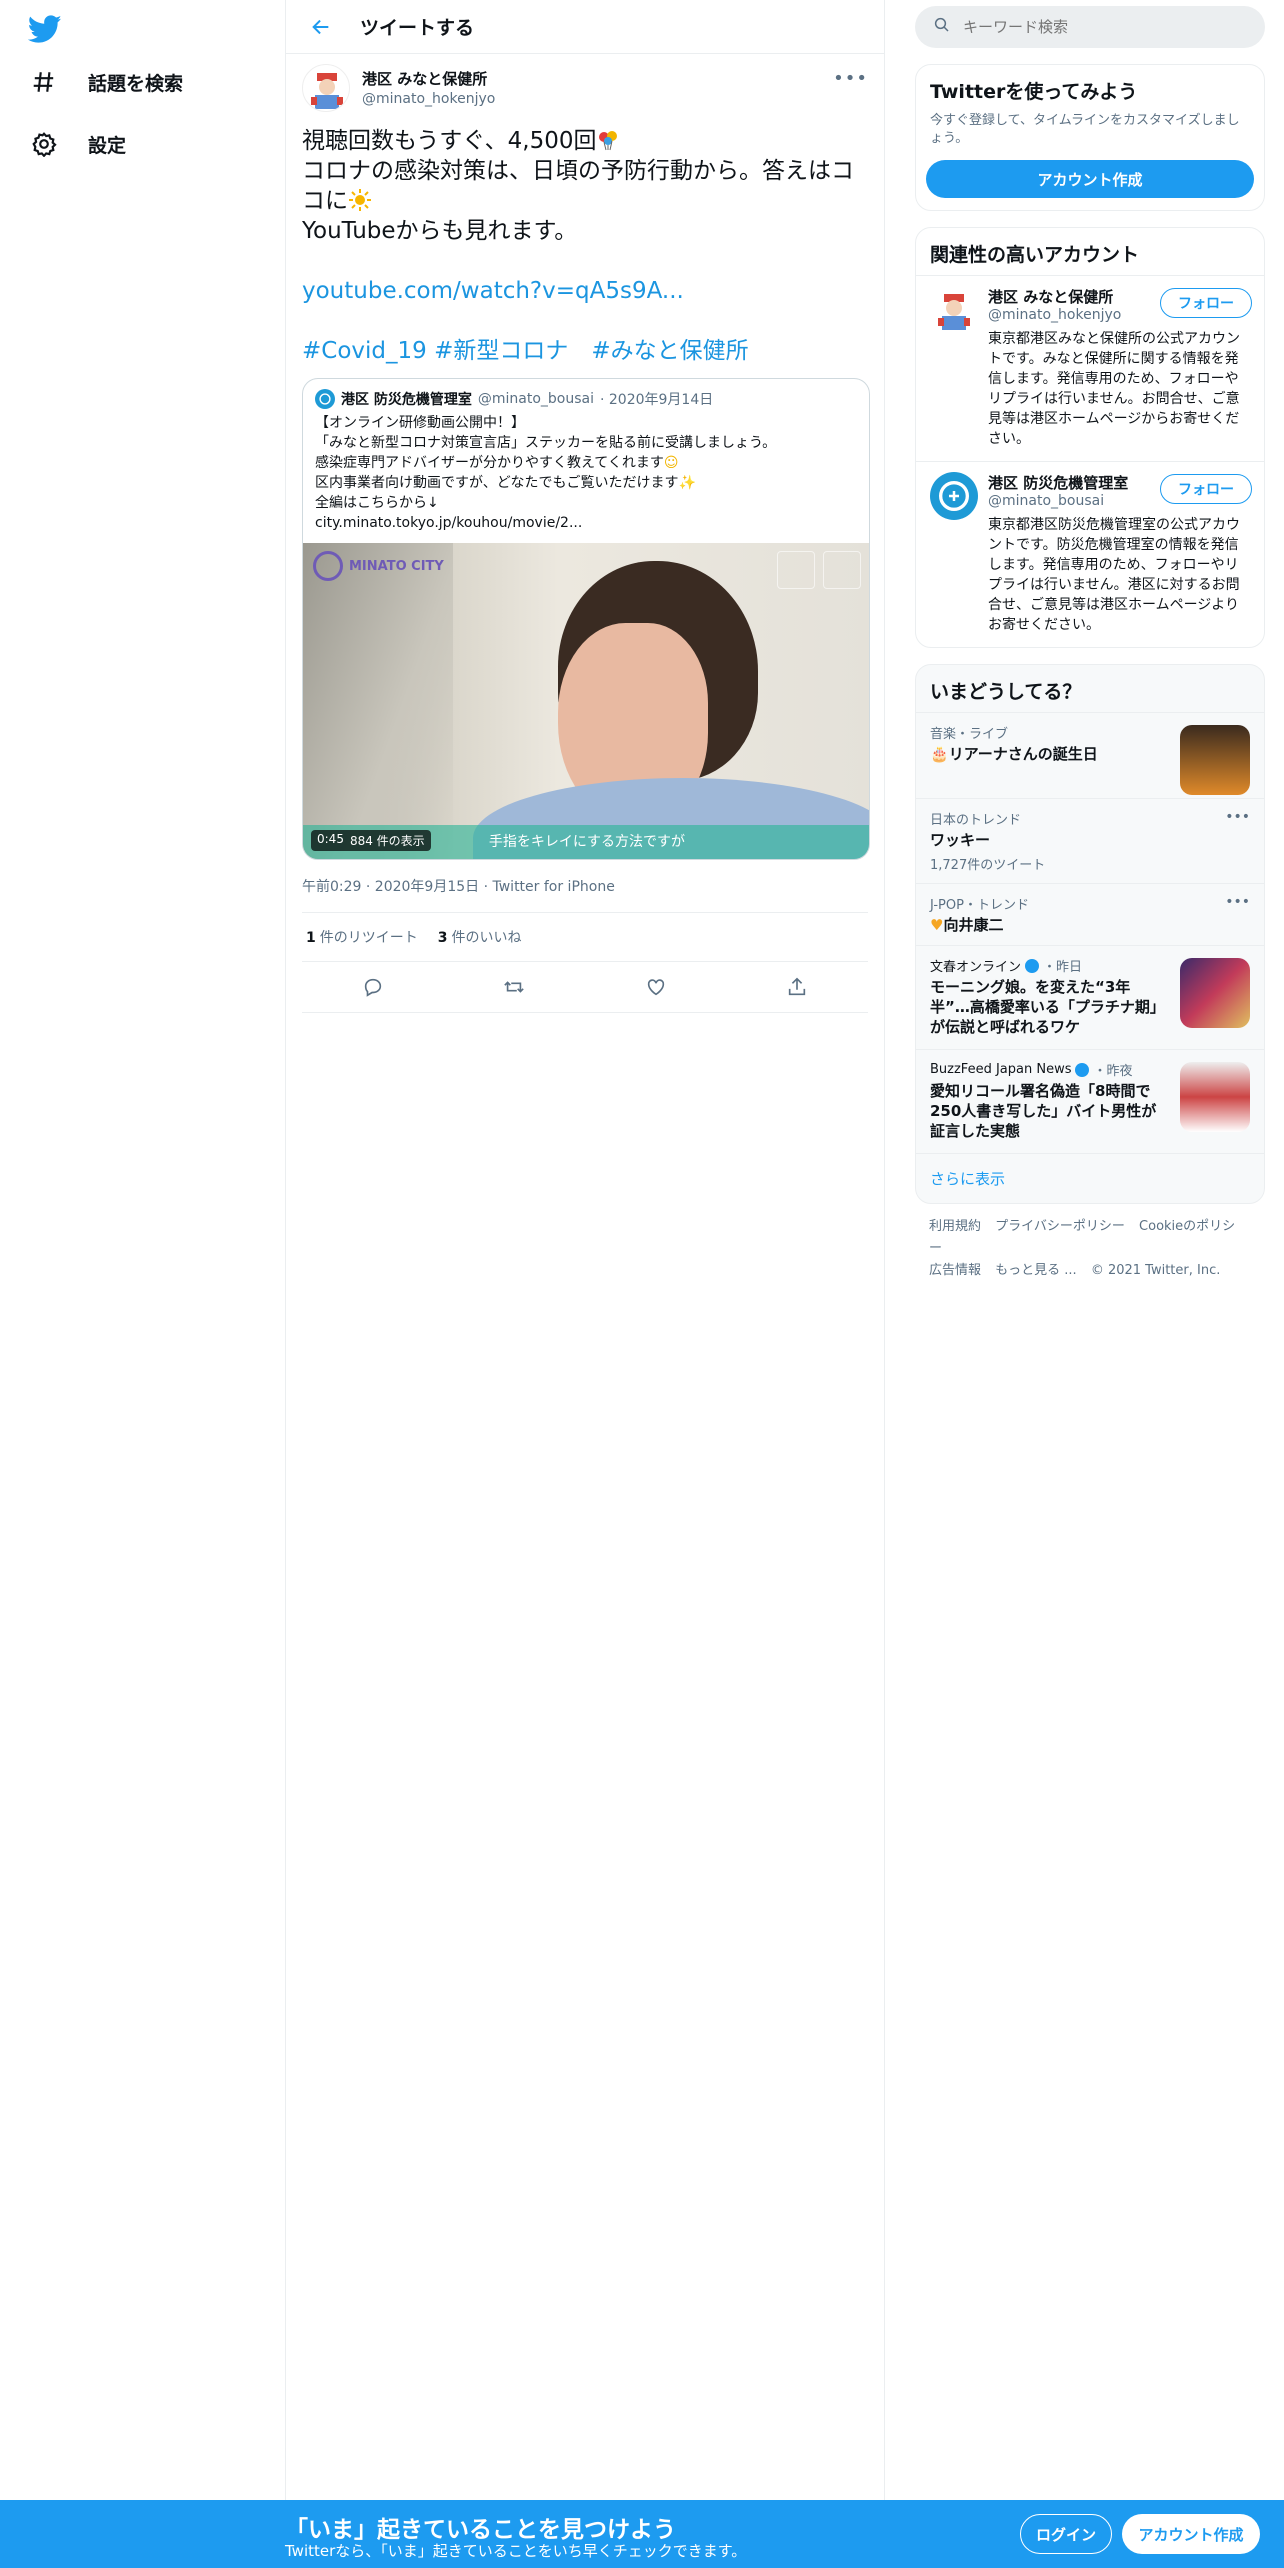 This screenshot has width=1284, height=2568. What do you see at coordinates (1085, 129) in the screenshot?
I see `signup-description: 今すぐ登録して、タイムラインをカスタマイズしましょう。` at bounding box center [1085, 129].